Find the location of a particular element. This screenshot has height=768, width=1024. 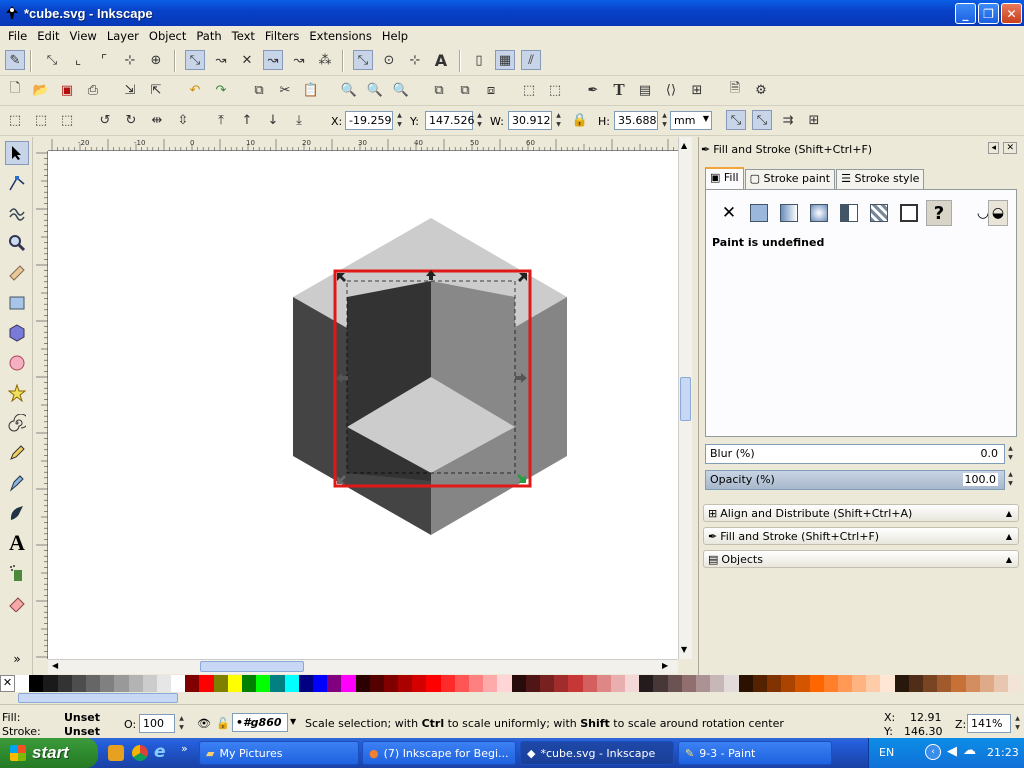

snap-midpoint-icon: ↝ is located at coordinates (299, 60).